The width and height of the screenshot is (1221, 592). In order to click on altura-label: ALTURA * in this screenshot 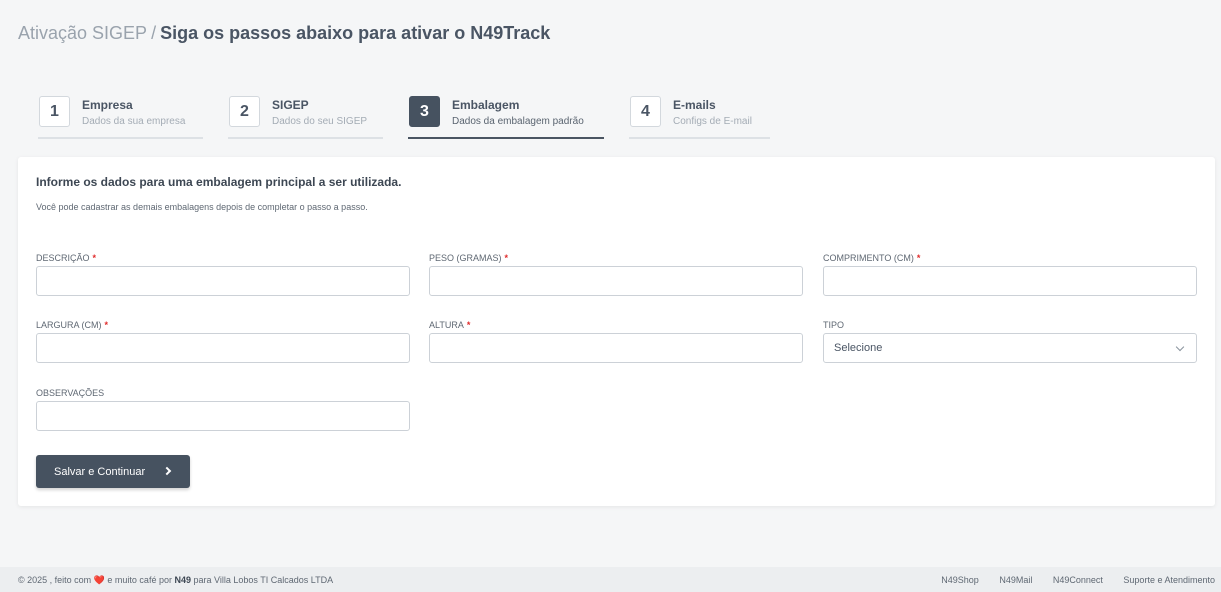, I will do `click(450, 325)`.